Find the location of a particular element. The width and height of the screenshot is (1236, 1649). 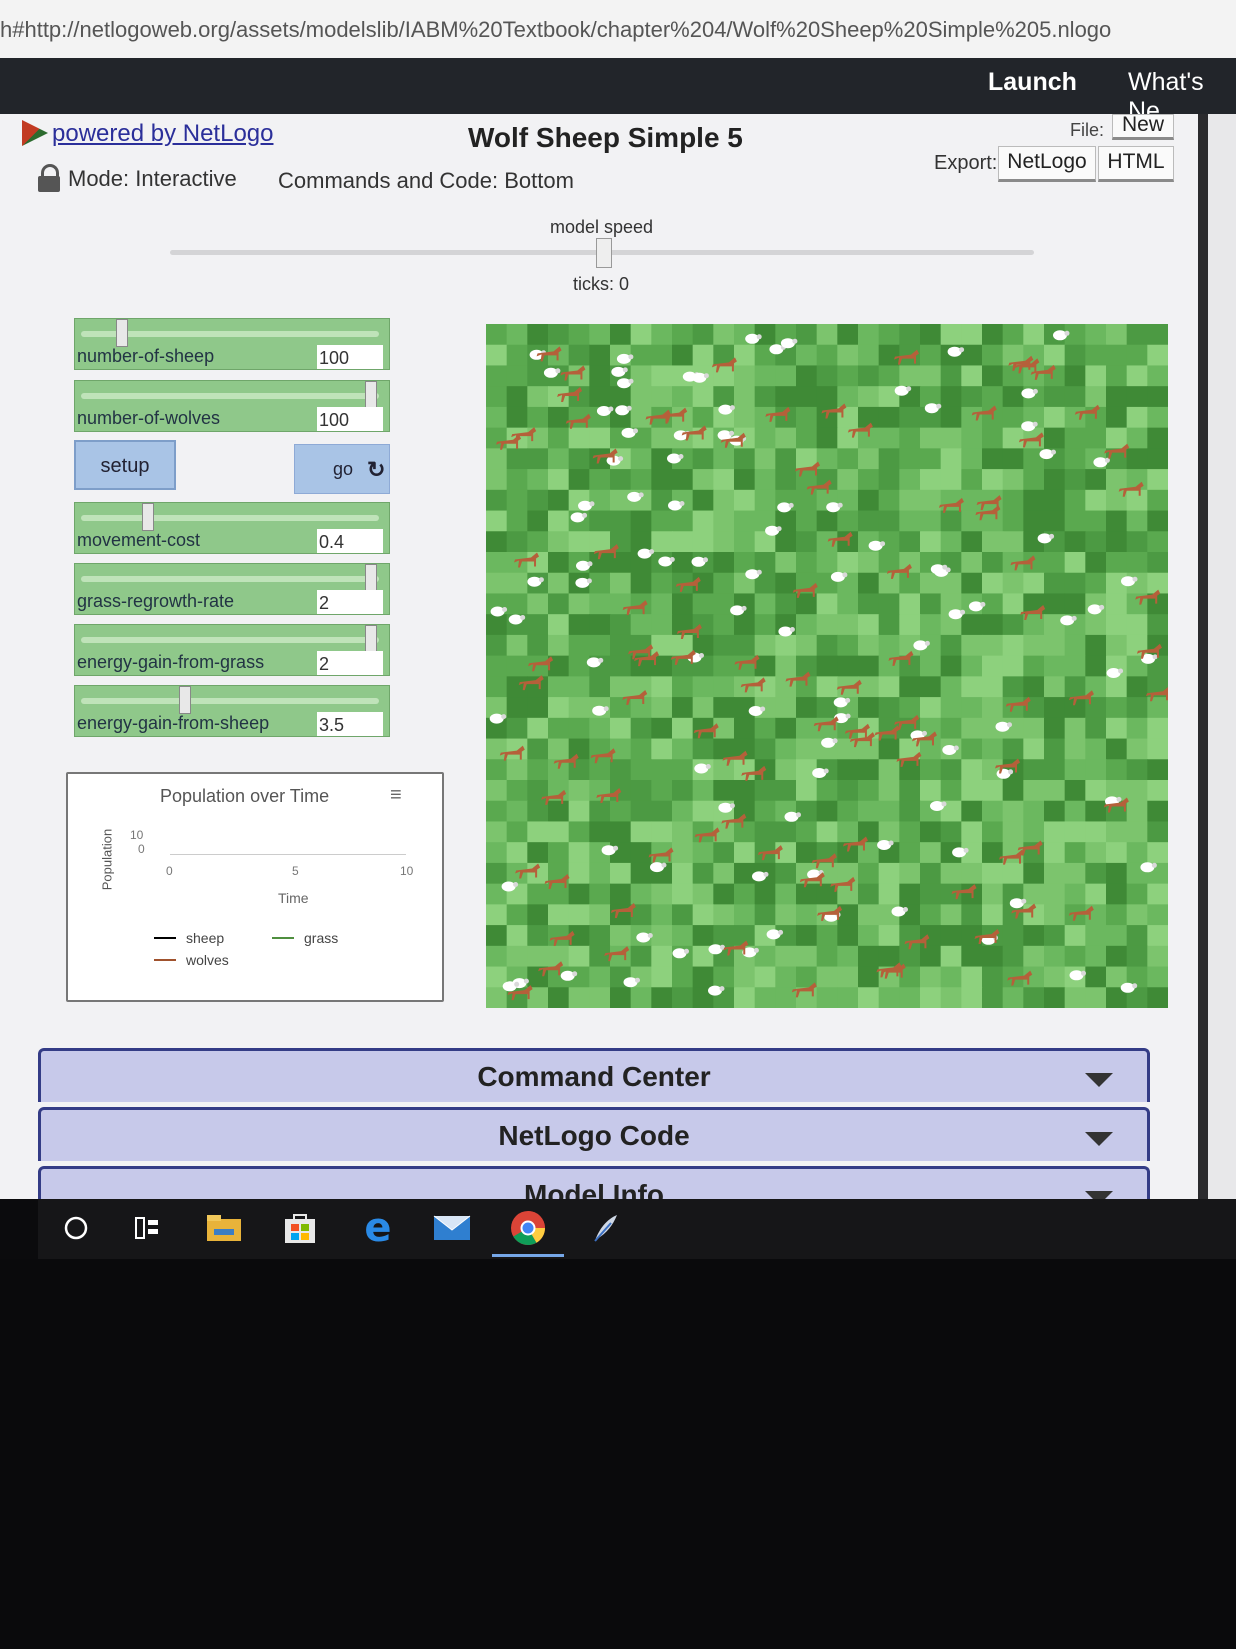

new-button: New is located at coordinates (1143, 127).